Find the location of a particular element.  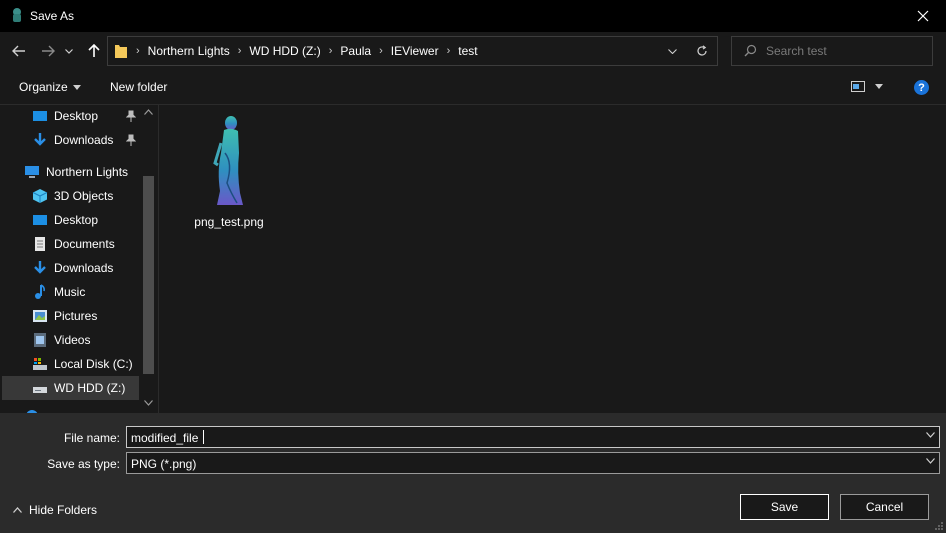

nav-item-this-pc: Northern Lights is located at coordinates (70, 172).